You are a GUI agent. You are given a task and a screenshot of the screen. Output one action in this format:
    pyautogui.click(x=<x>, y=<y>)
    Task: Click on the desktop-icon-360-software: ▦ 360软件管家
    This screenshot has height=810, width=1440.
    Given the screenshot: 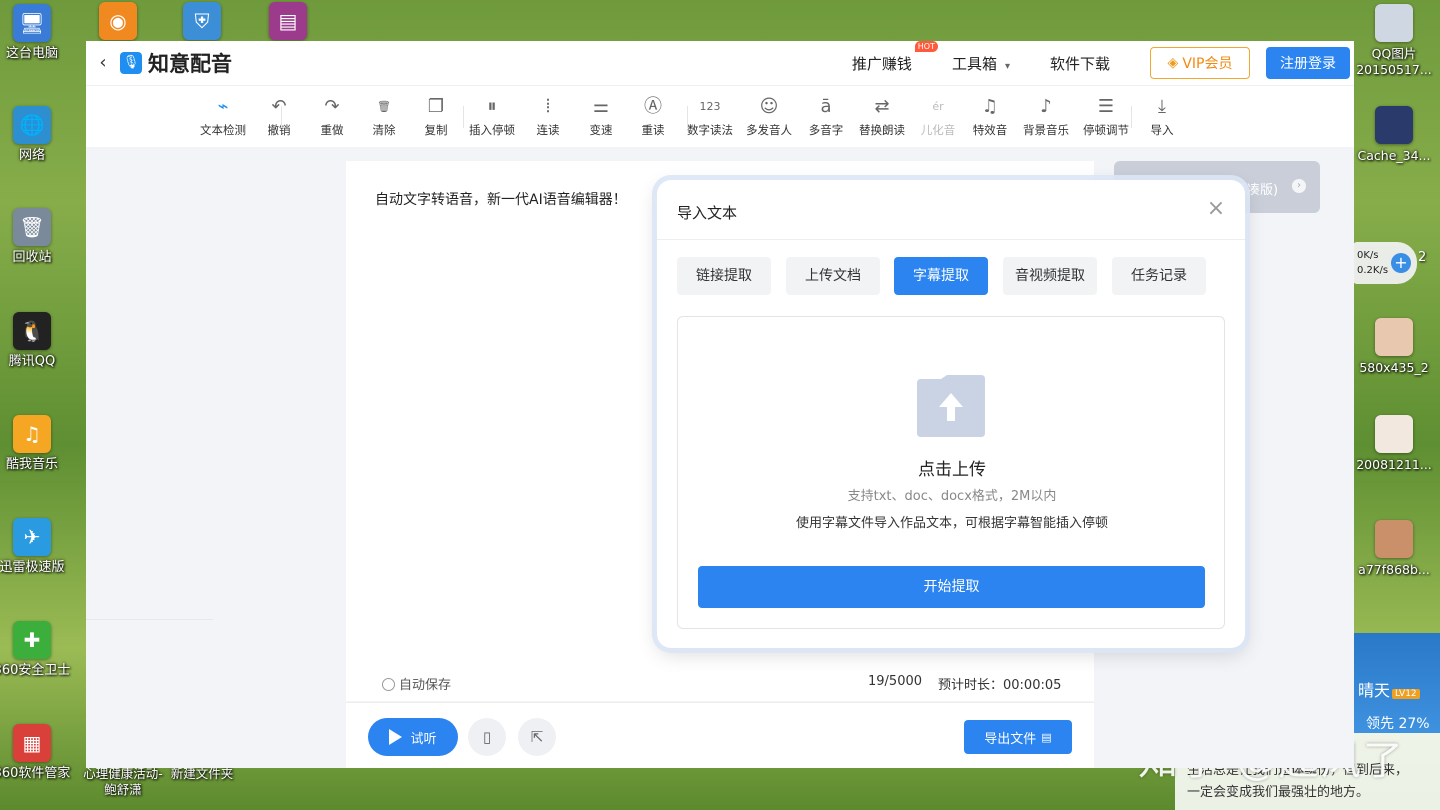 What is the action you would take?
    pyautogui.click(x=36, y=753)
    